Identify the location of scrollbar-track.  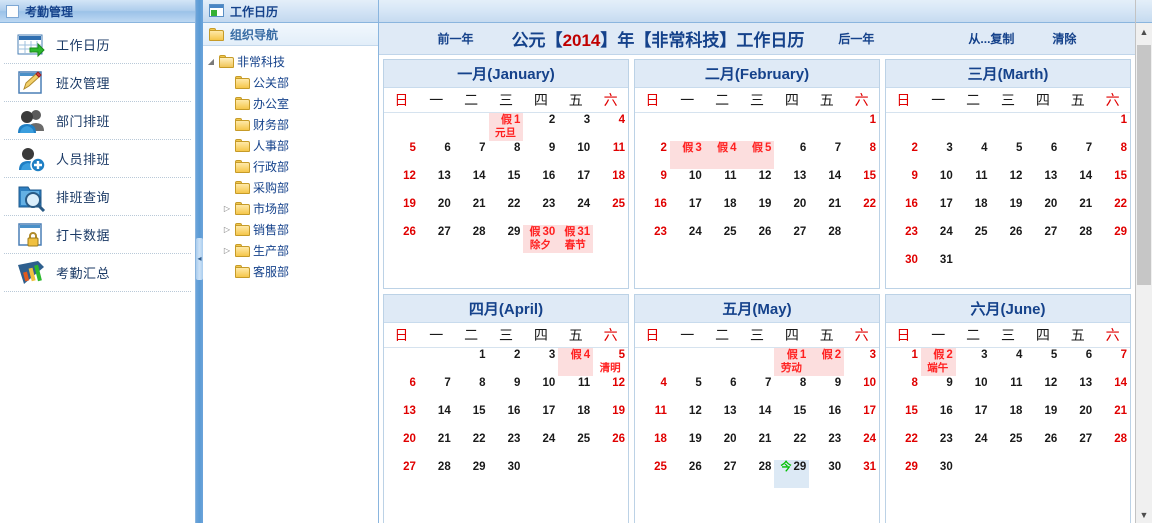
(1144, 273).